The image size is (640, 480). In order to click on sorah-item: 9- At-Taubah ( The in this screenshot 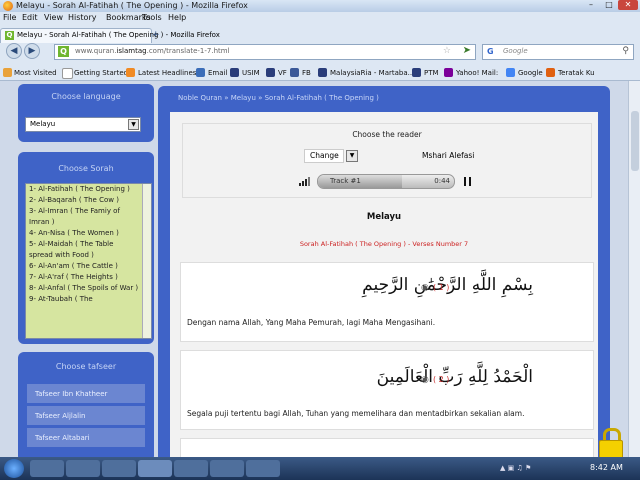, I will do `click(88, 299)`.